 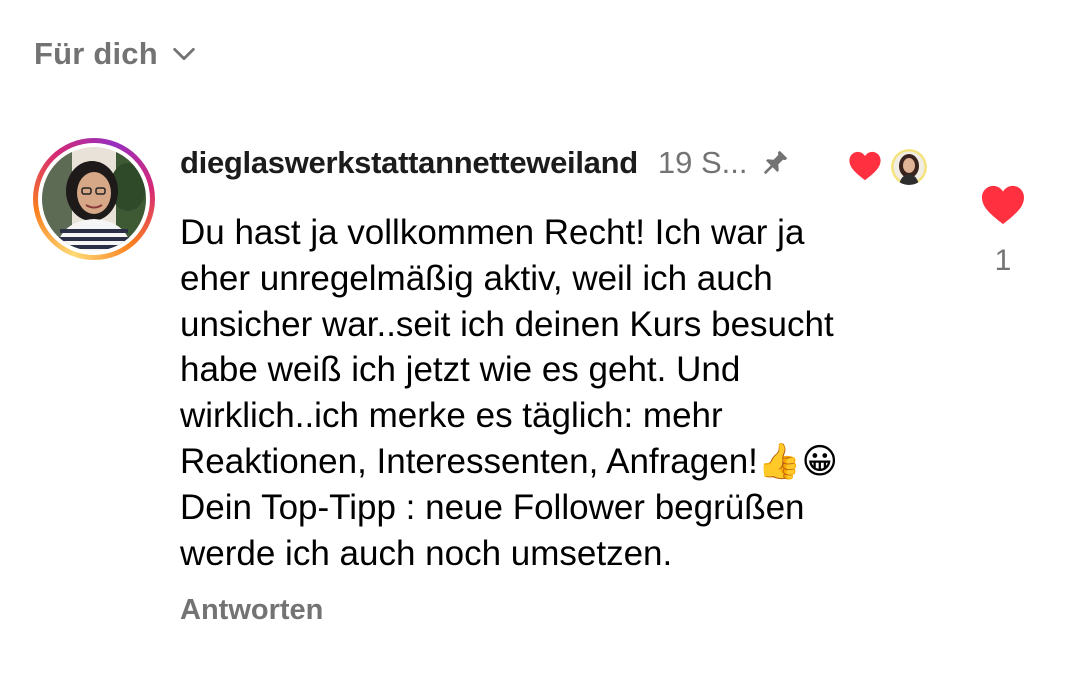 I want to click on feed-filter-label: Für dich, so click(x=96, y=53).